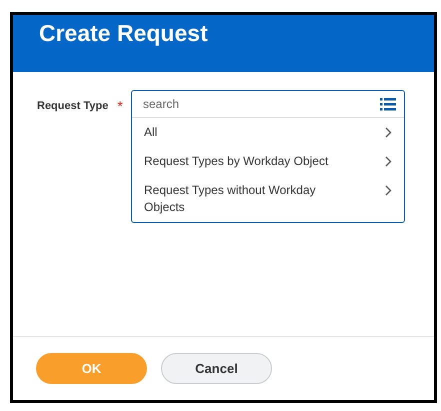 Image resolution: width=441 pixels, height=411 pixels. I want to click on required-mark: *, so click(120, 106).